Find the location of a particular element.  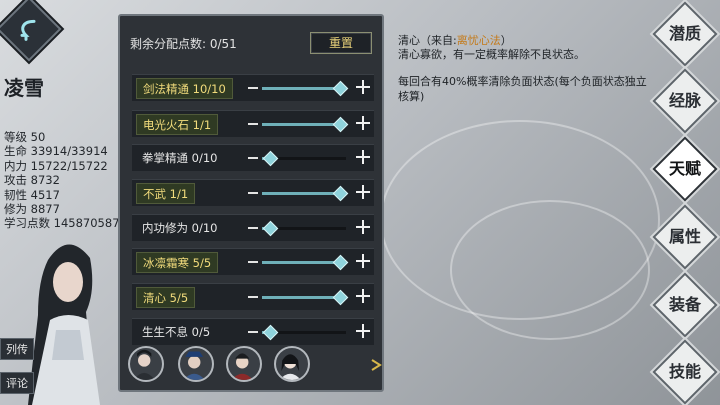

talent-label: 不武 1/1 is located at coordinates (166, 193).